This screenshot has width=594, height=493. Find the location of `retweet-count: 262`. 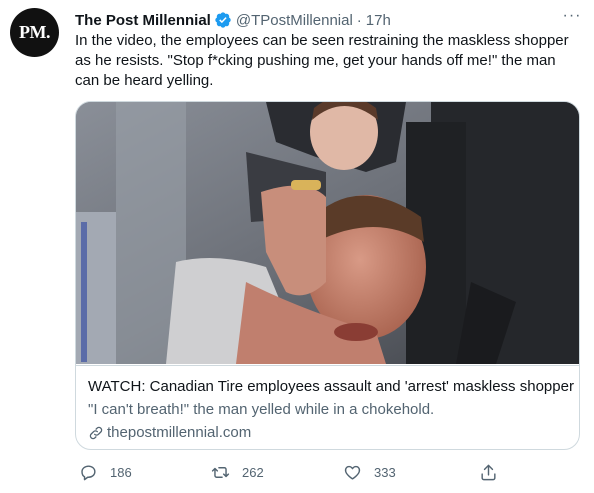

retweet-count: 262 is located at coordinates (253, 472).